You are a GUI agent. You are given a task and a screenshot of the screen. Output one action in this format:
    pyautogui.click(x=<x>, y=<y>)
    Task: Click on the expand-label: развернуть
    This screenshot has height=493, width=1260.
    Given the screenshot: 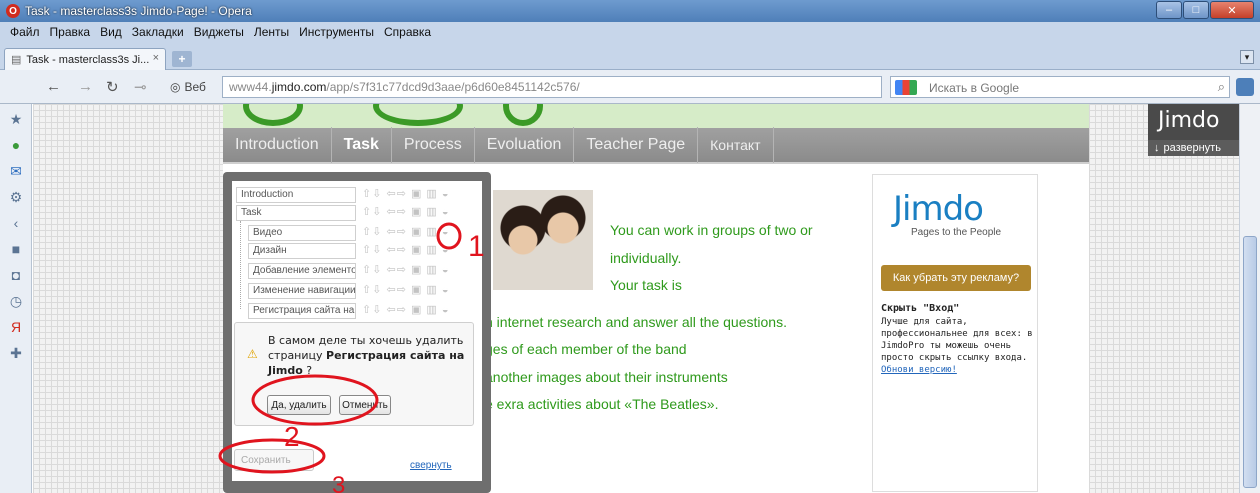 What is the action you would take?
    pyautogui.click(x=1192, y=148)
    